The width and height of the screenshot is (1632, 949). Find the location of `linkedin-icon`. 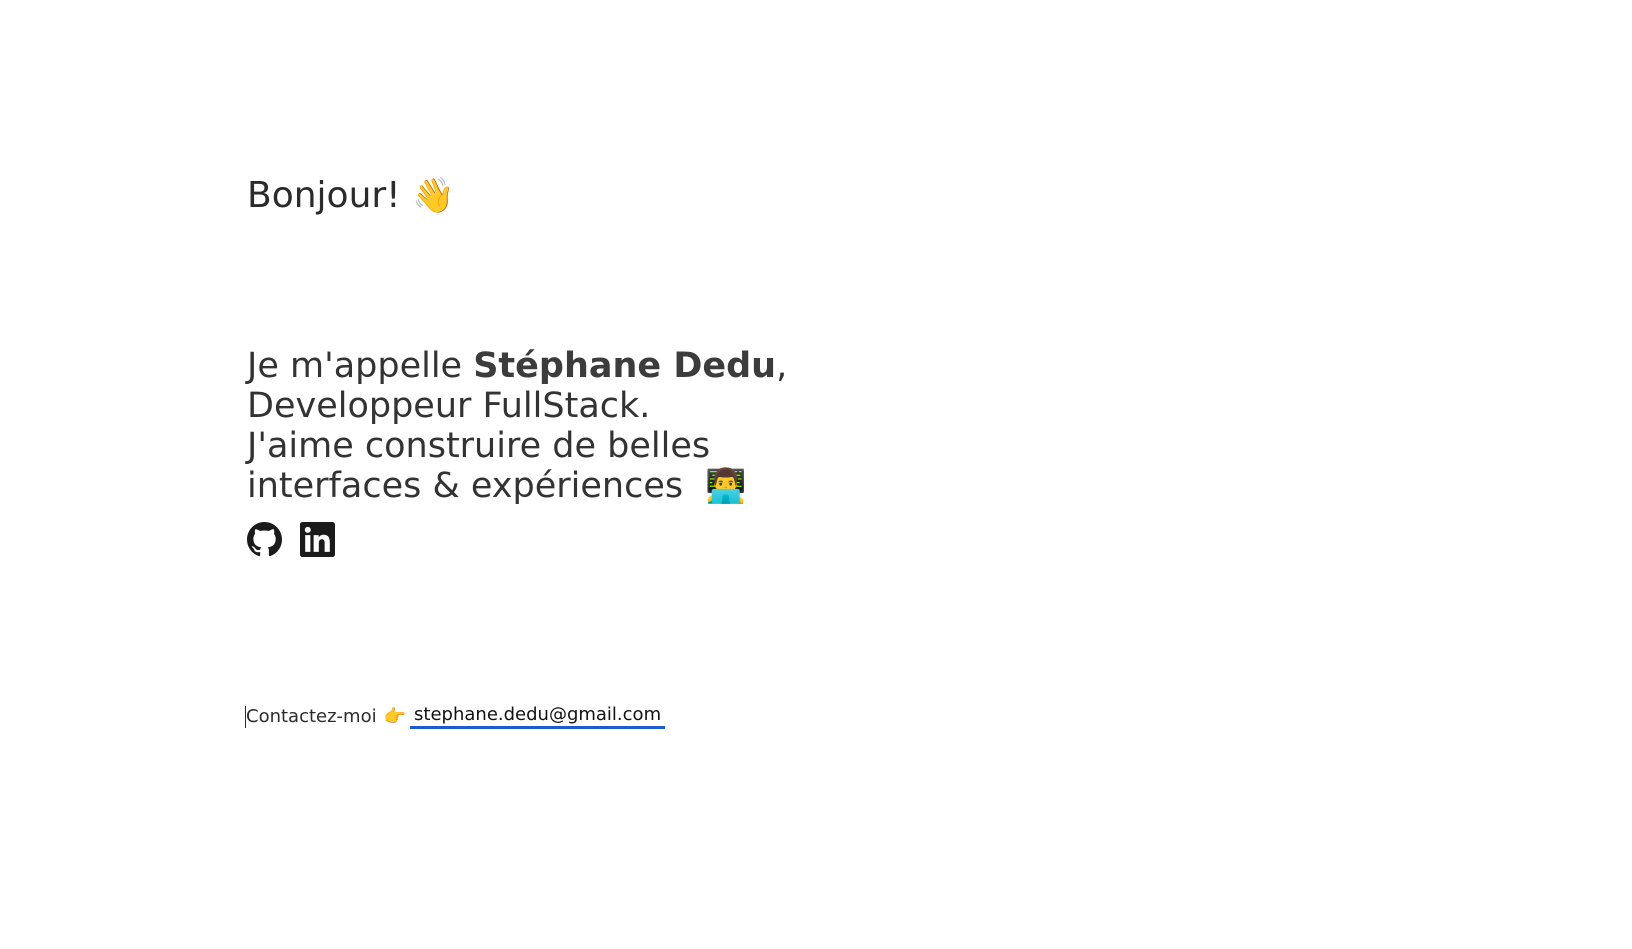

linkedin-icon is located at coordinates (317, 539).